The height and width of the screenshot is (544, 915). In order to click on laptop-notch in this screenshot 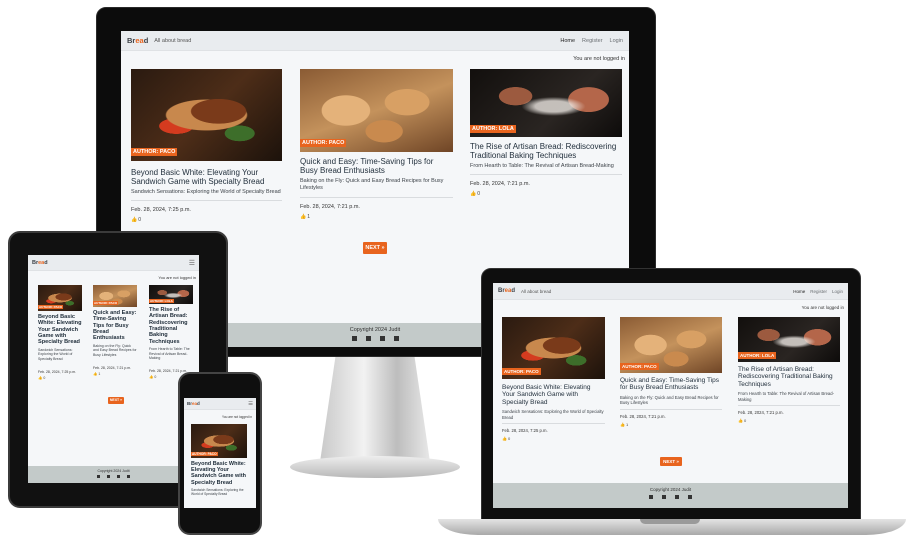, I will do `click(670, 521)`.